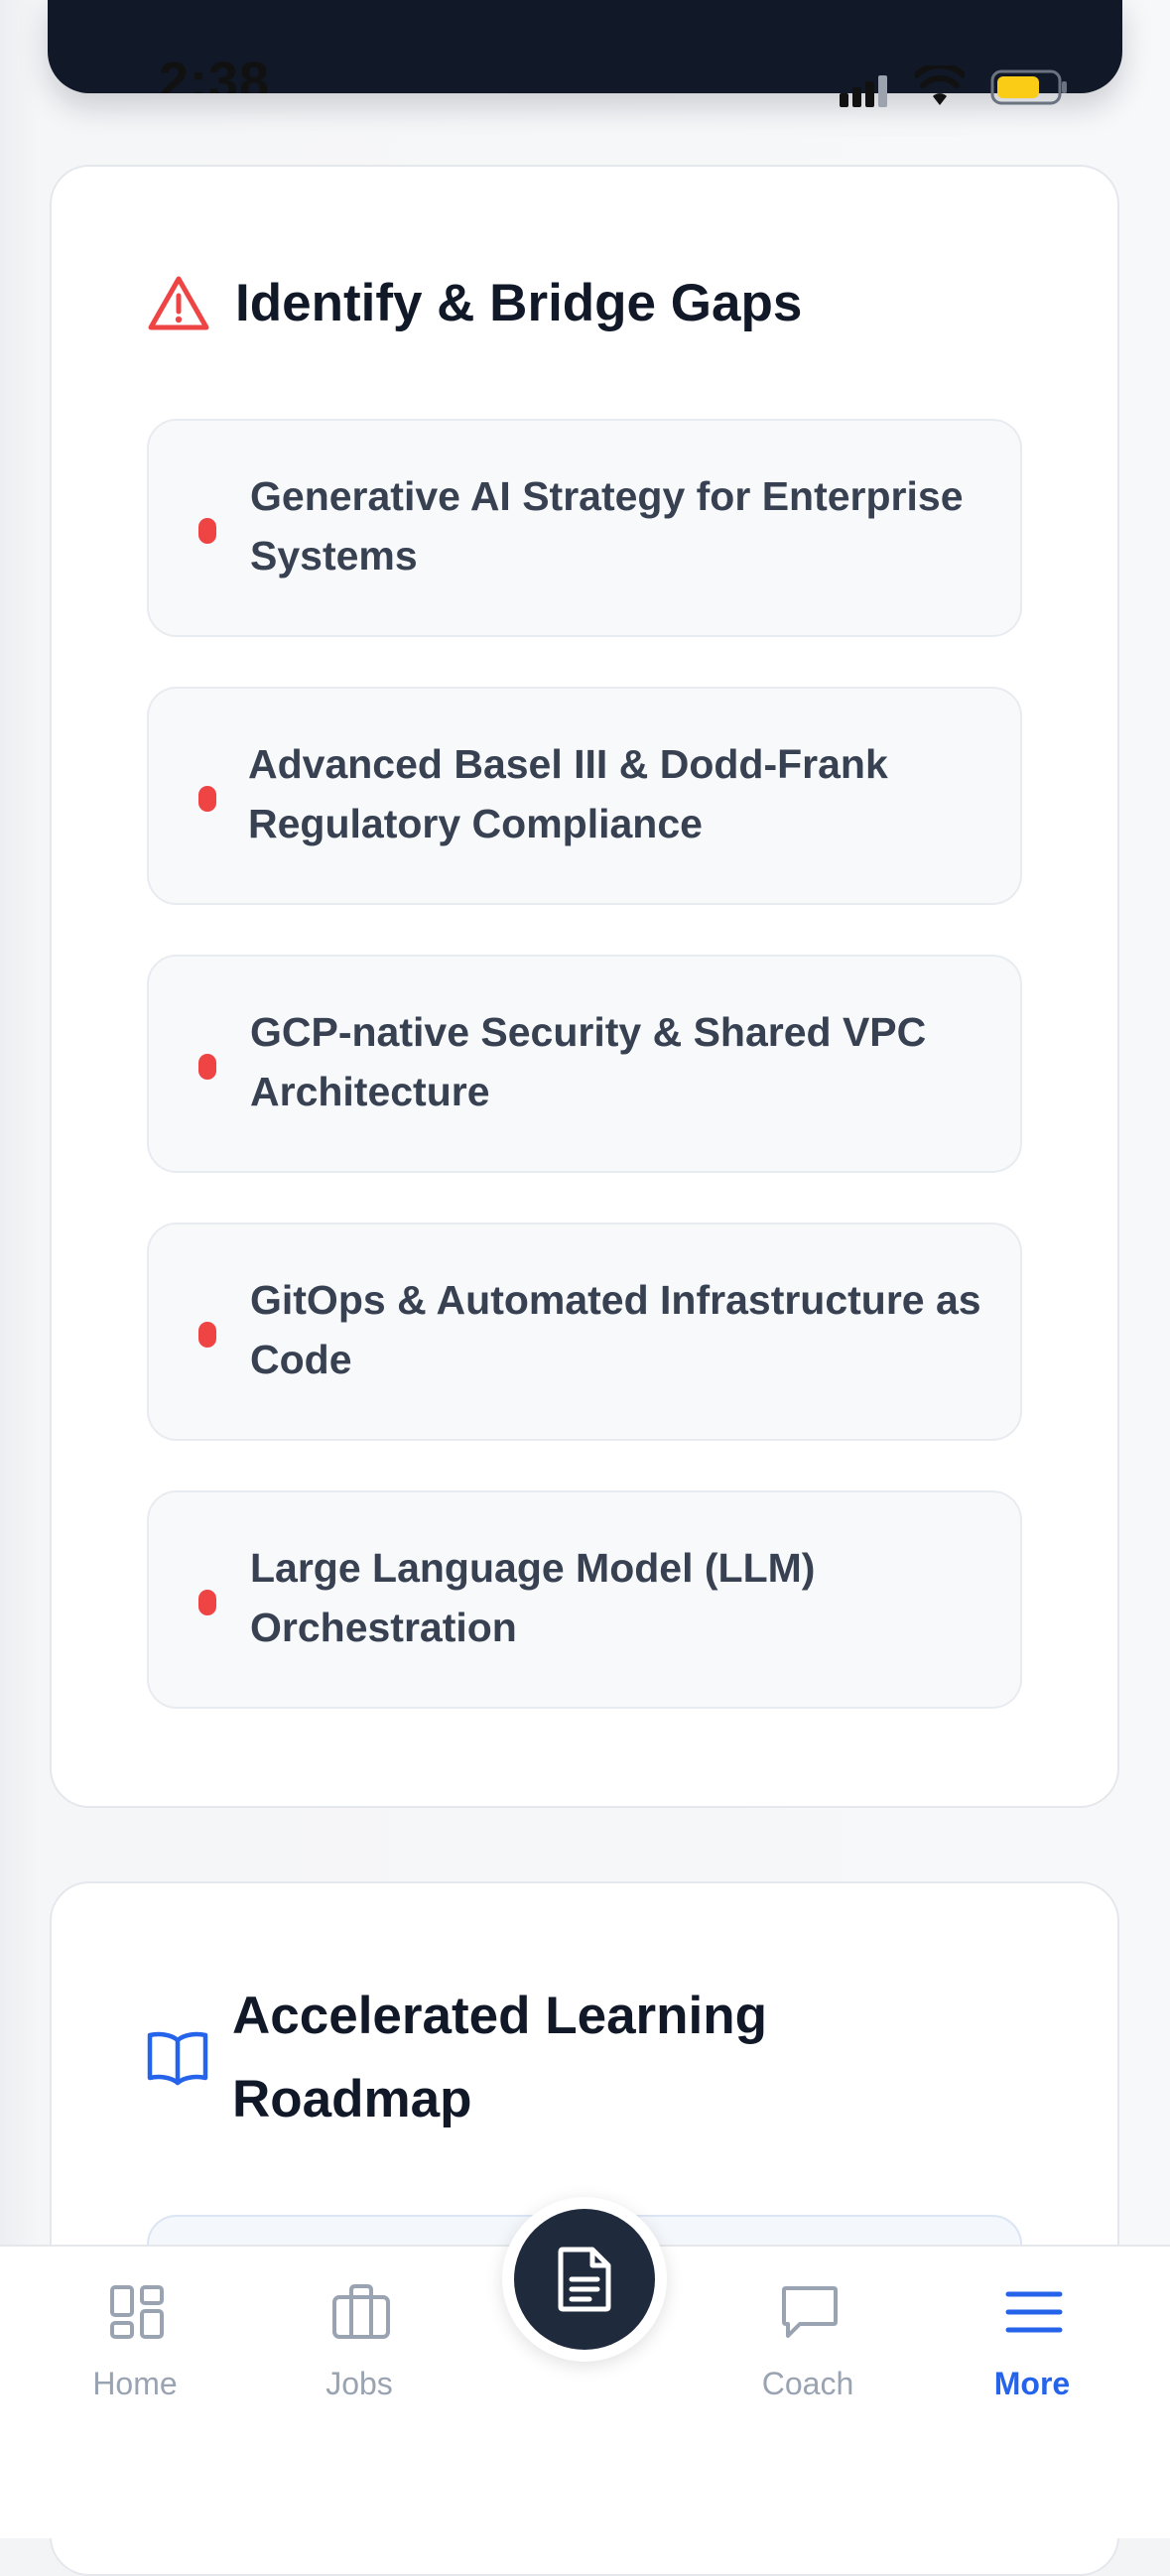  I want to click on grid-icon, so click(137, 2312).